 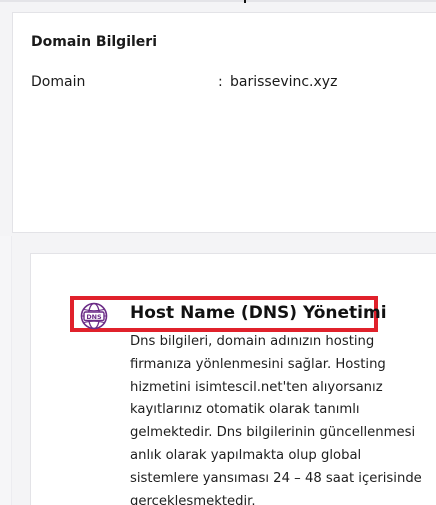 What do you see at coordinates (218, 1) in the screenshot?
I see `top-divider` at bounding box center [218, 1].